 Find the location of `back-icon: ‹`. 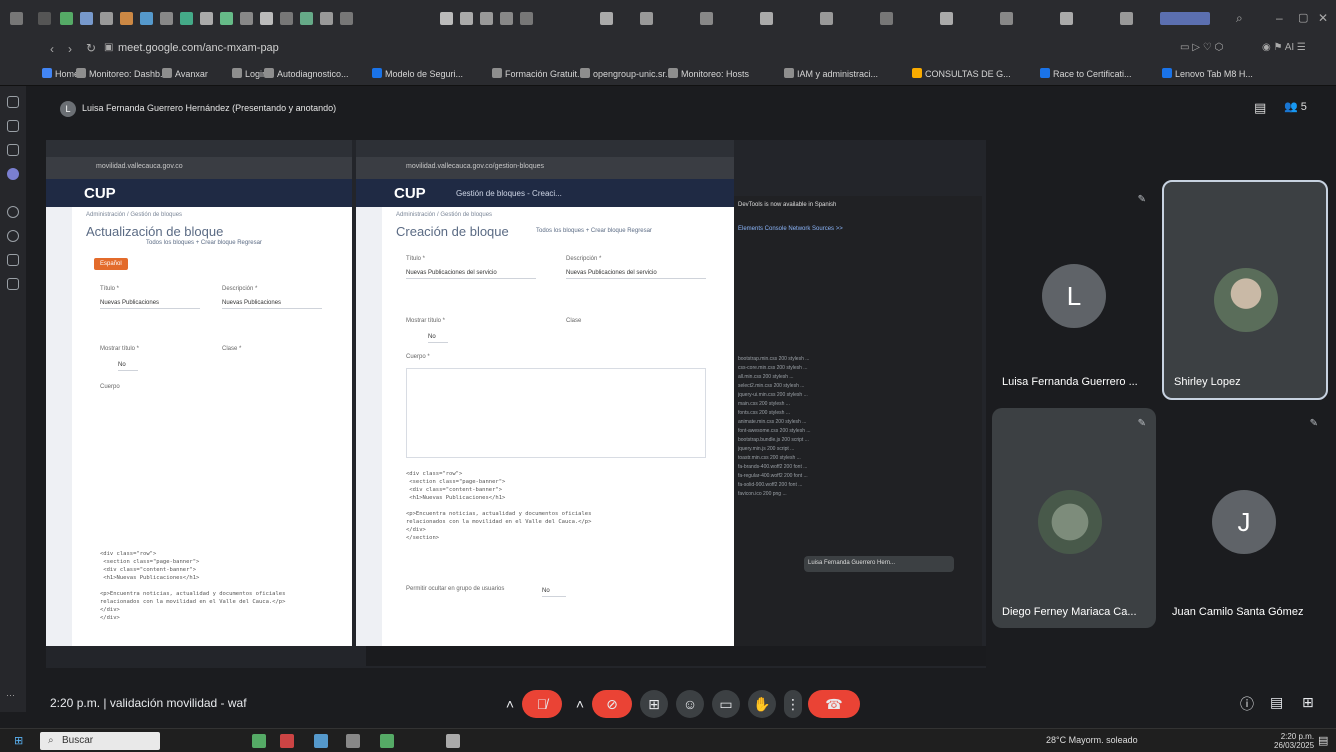

back-icon: ‹ is located at coordinates (52, 49).